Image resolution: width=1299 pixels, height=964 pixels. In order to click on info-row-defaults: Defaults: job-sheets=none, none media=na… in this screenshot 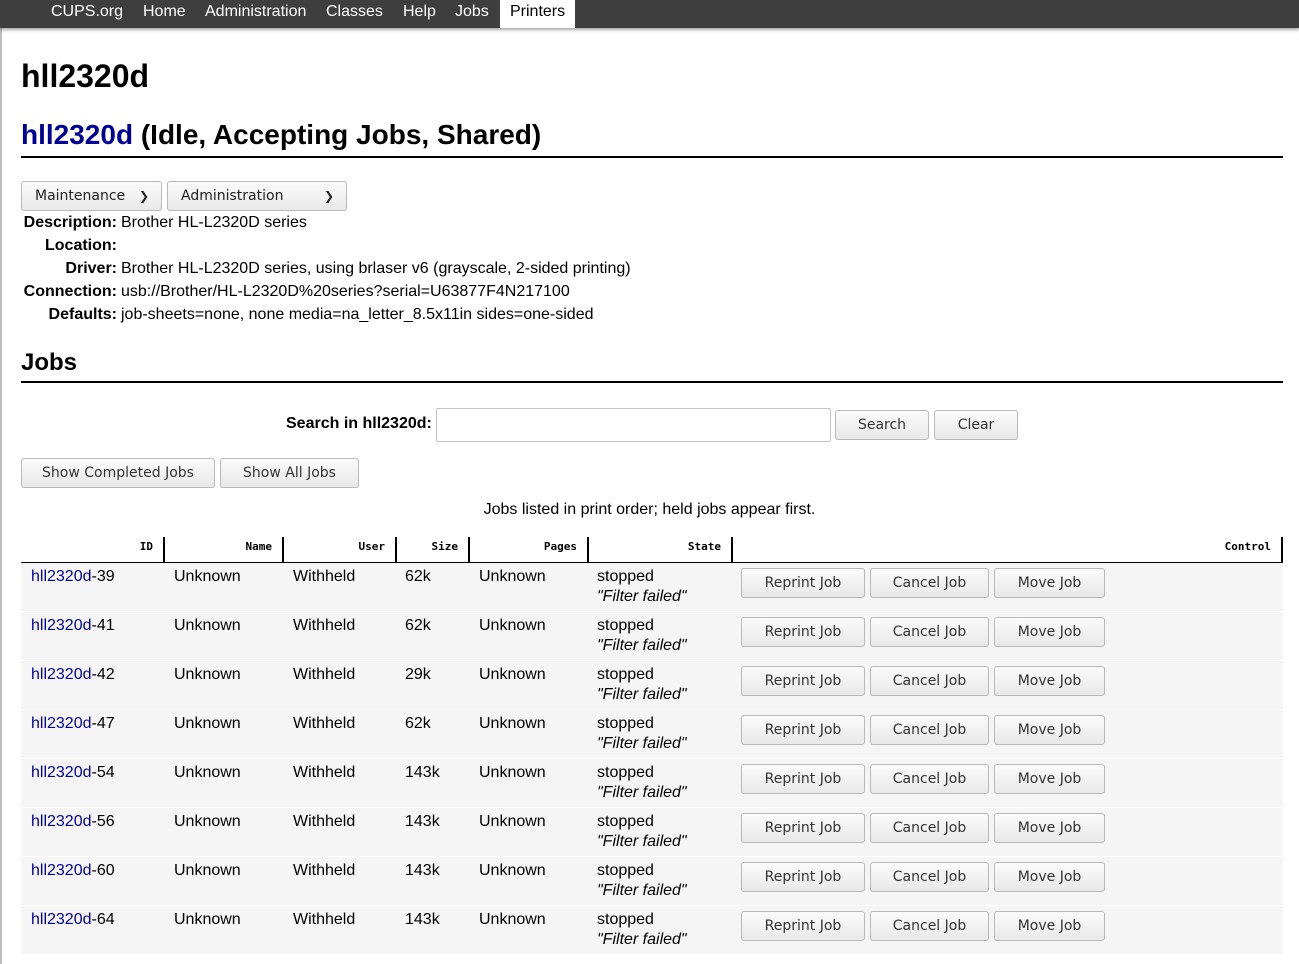, I will do `click(371, 314)`.